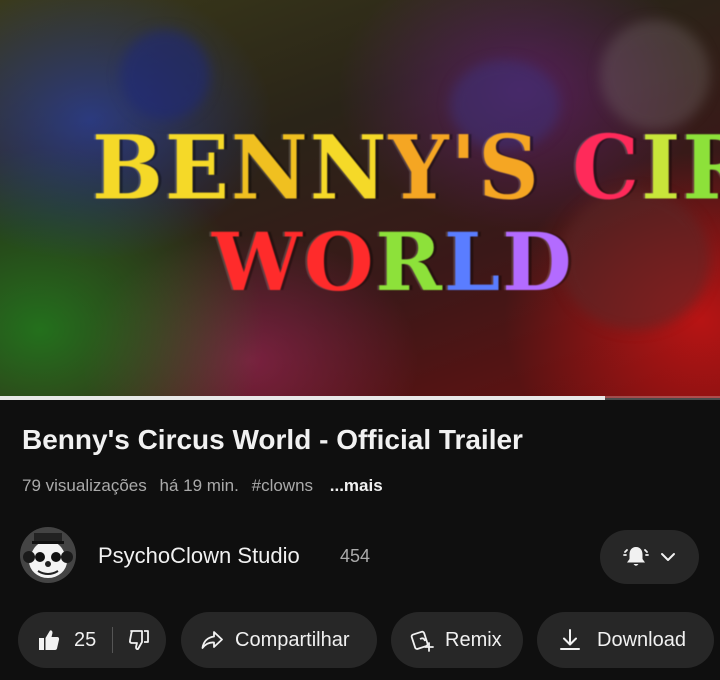 This screenshot has width=720, height=680. I want to click on remix-button: Remix, so click(457, 640).